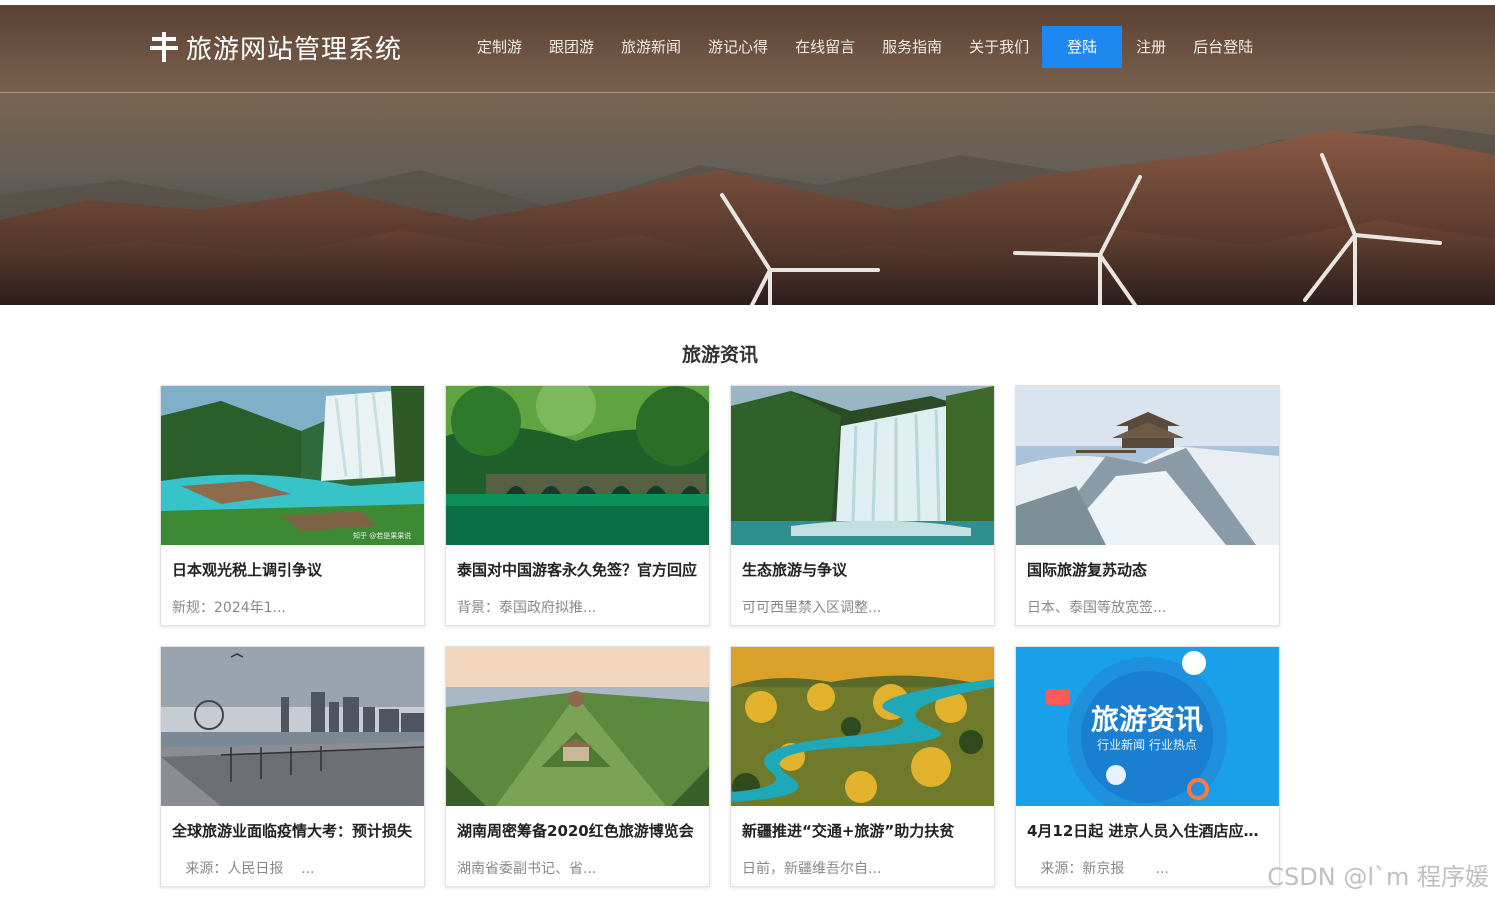  I want to click on badge-subtitle-text: 行业新闻 行业热点, so click(1147, 744).